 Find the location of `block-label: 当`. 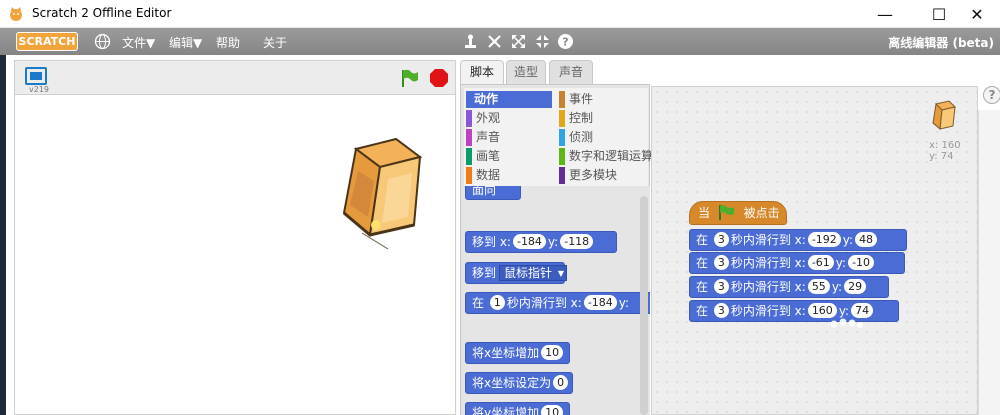

block-label: 当 is located at coordinates (704, 213).